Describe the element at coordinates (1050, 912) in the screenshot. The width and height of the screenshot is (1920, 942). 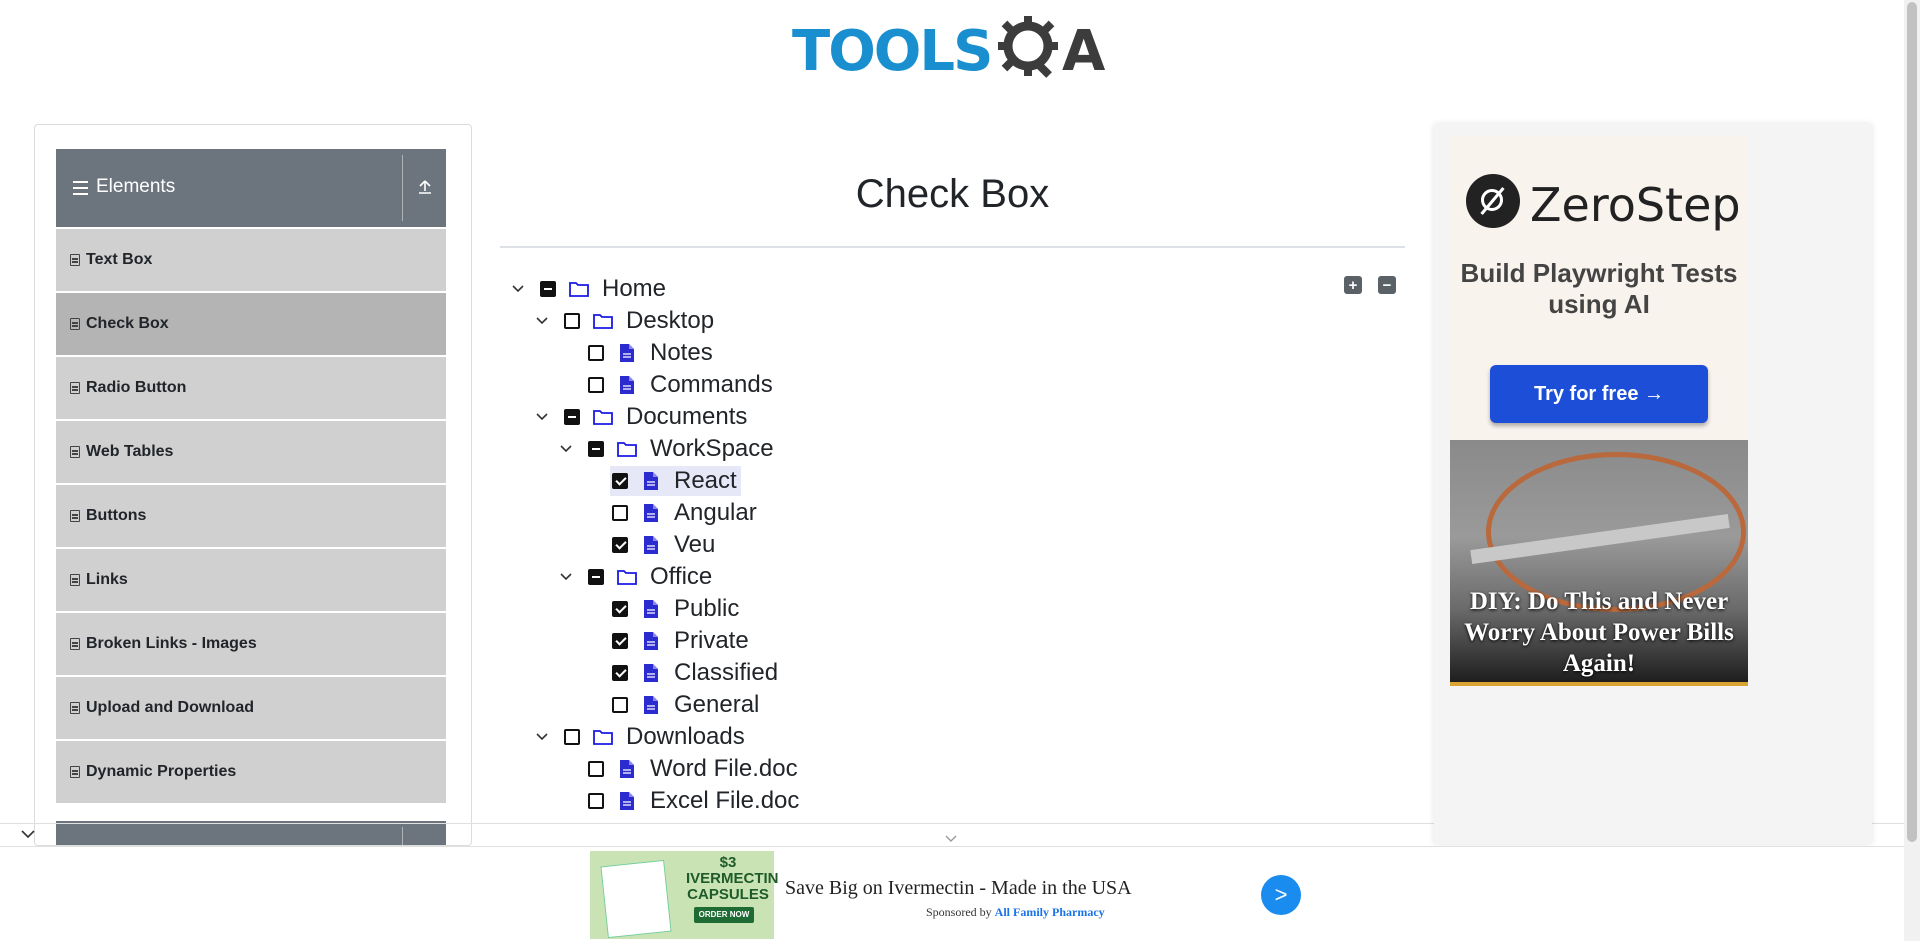
I see `sponsor-link: All Family Pharmacy` at that location.